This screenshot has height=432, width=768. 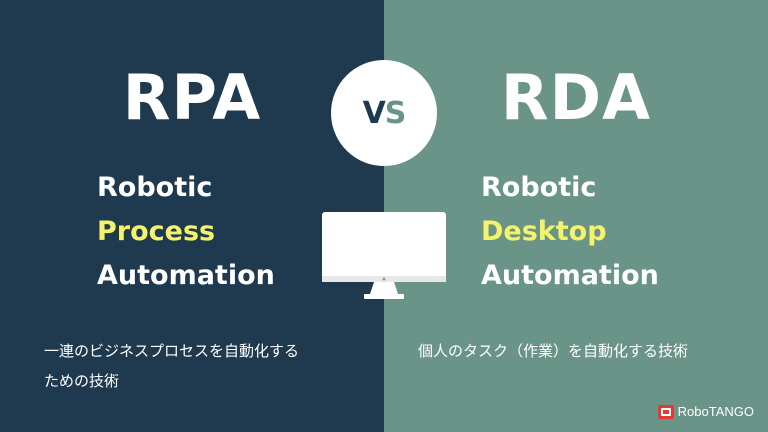 What do you see at coordinates (172, 351) in the screenshot?
I see `rpa-description-line-1: 一連のビジネスプロセスを自動化する` at bounding box center [172, 351].